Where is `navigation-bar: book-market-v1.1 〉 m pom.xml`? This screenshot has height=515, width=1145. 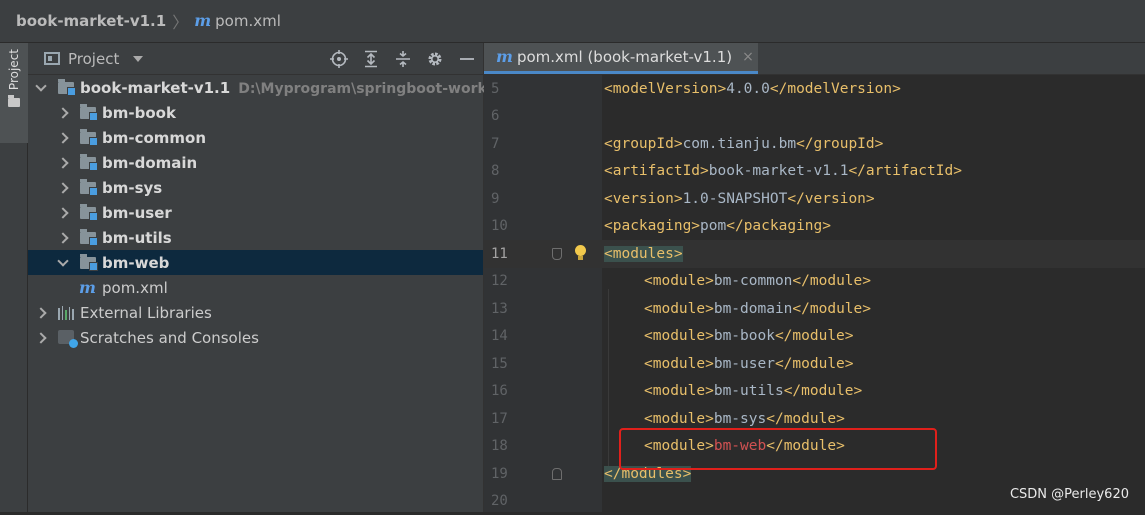
navigation-bar: book-market-v1.1 〉 m pom.xml is located at coordinates (572, 21).